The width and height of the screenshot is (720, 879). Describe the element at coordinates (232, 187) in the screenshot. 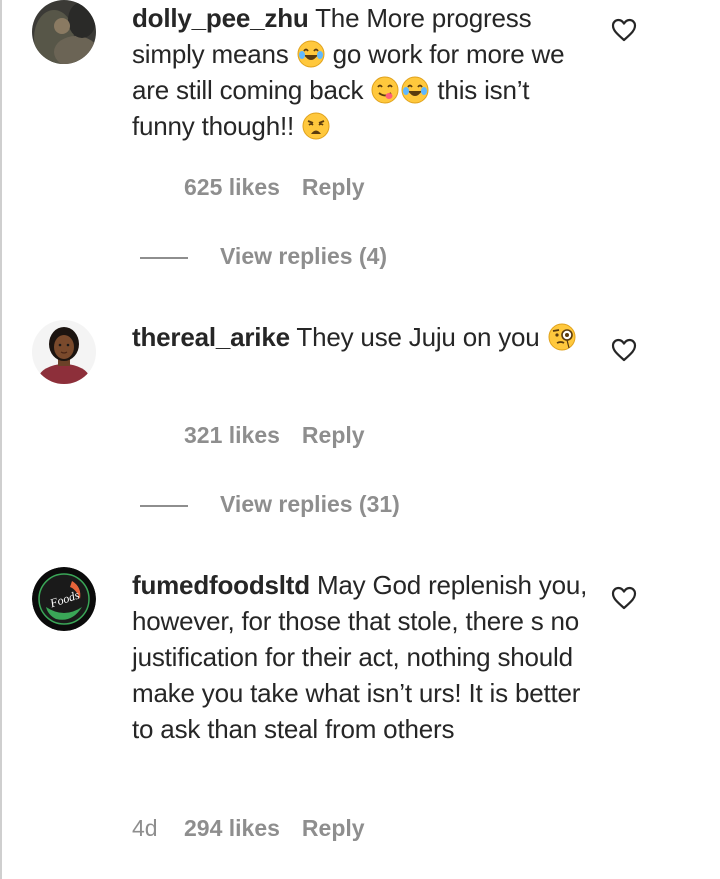

I see `likes-count: 625 likes` at that location.